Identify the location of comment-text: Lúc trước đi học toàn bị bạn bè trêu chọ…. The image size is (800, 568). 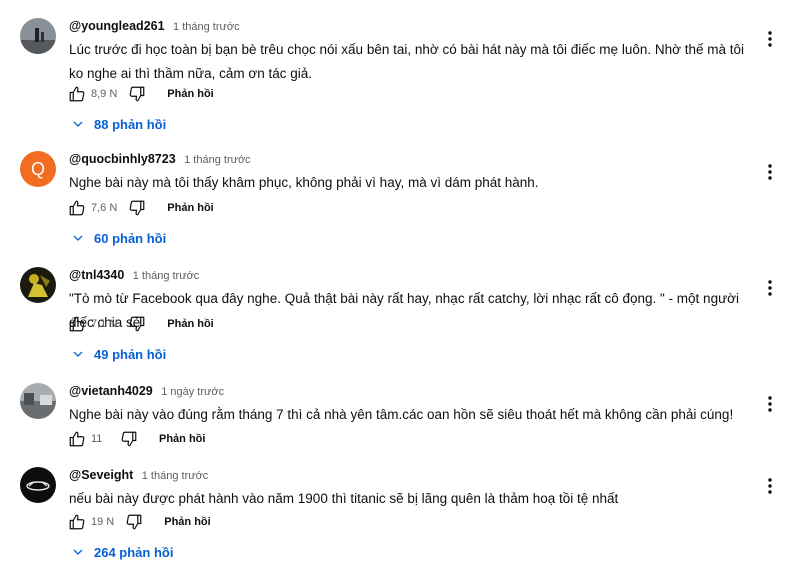
(406, 61).